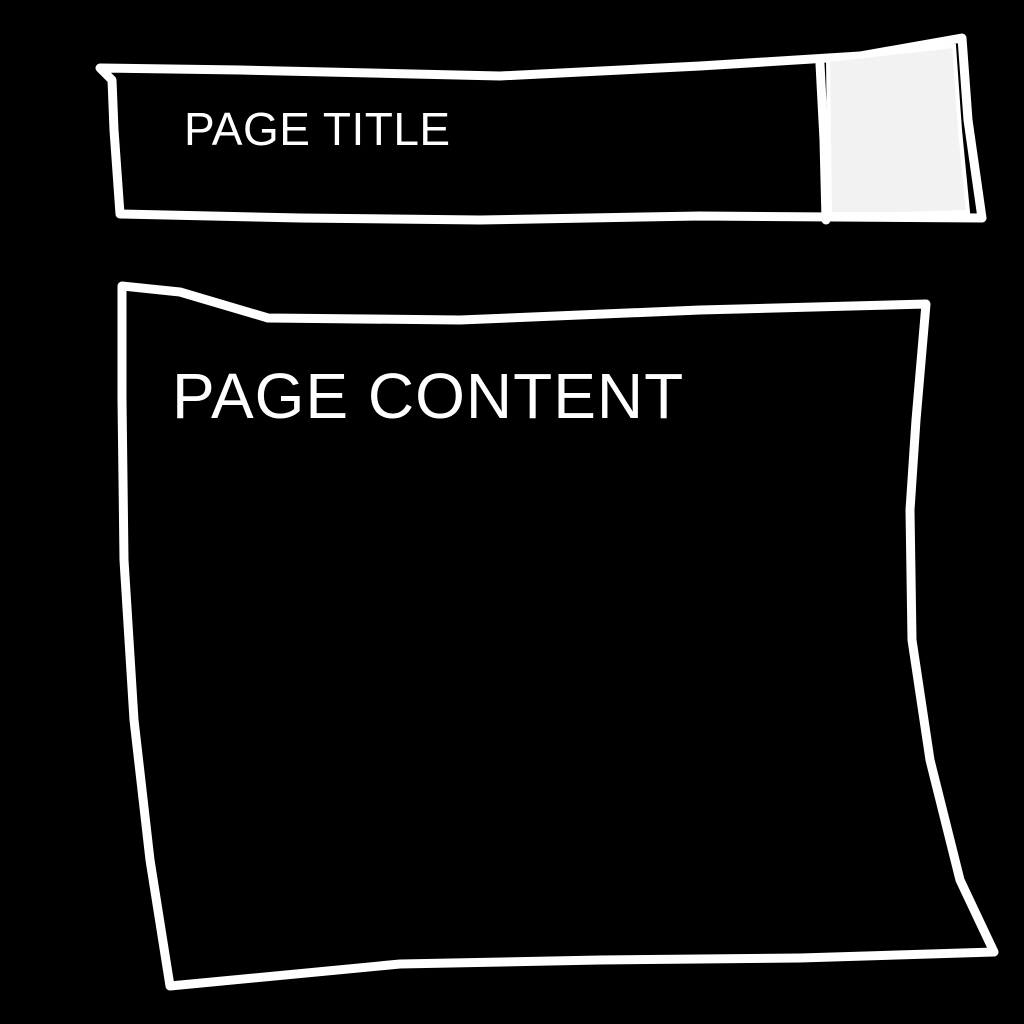 The image size is (1024, 1024). Describe the element at coordinates (898, 129) in the screenshot. I see `header-action-box` at that location.